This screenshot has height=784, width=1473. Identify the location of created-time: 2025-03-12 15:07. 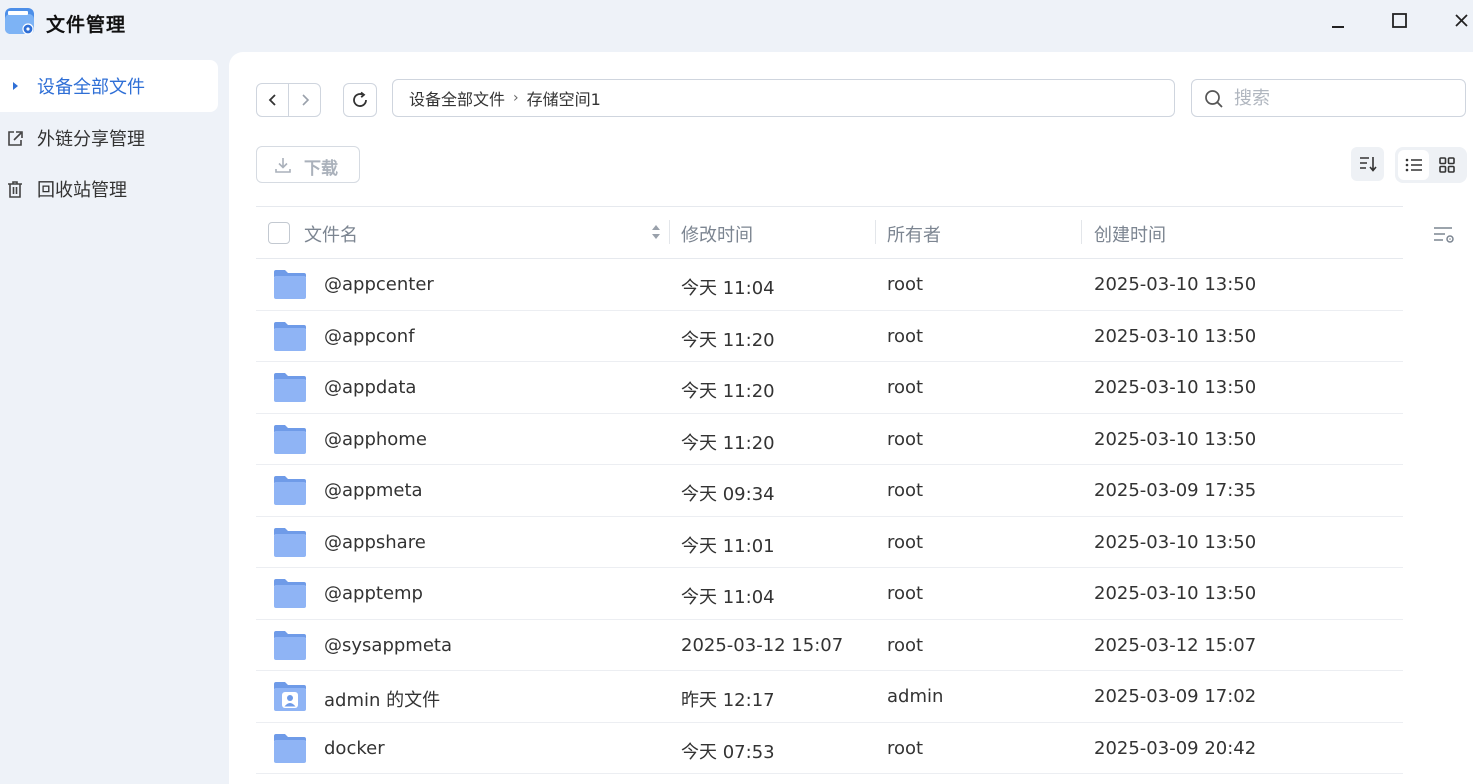
(1175, 645).